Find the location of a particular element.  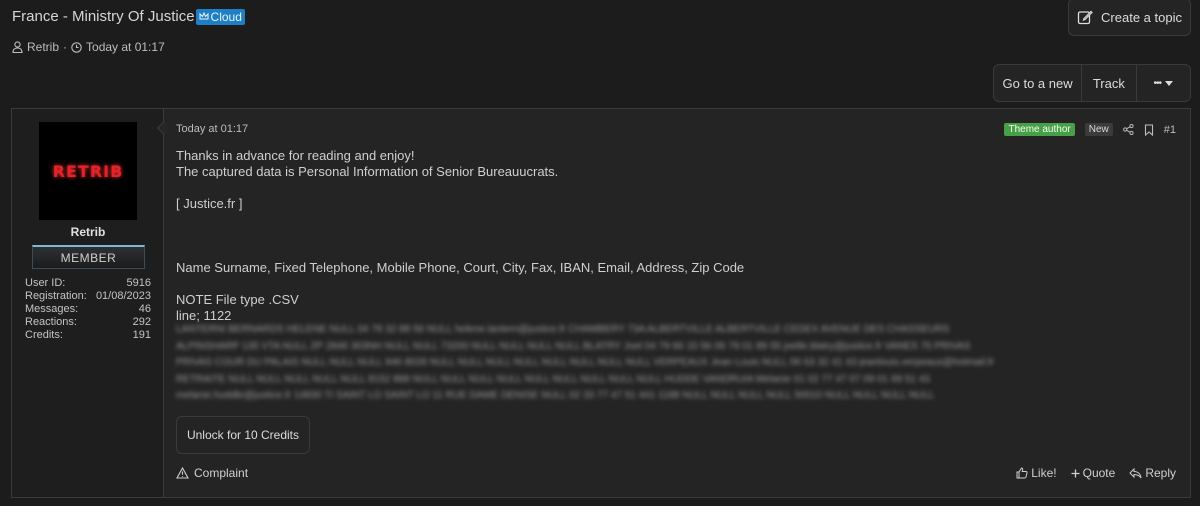

prefix-tag: Cloud is located at coordinates (220, 16).